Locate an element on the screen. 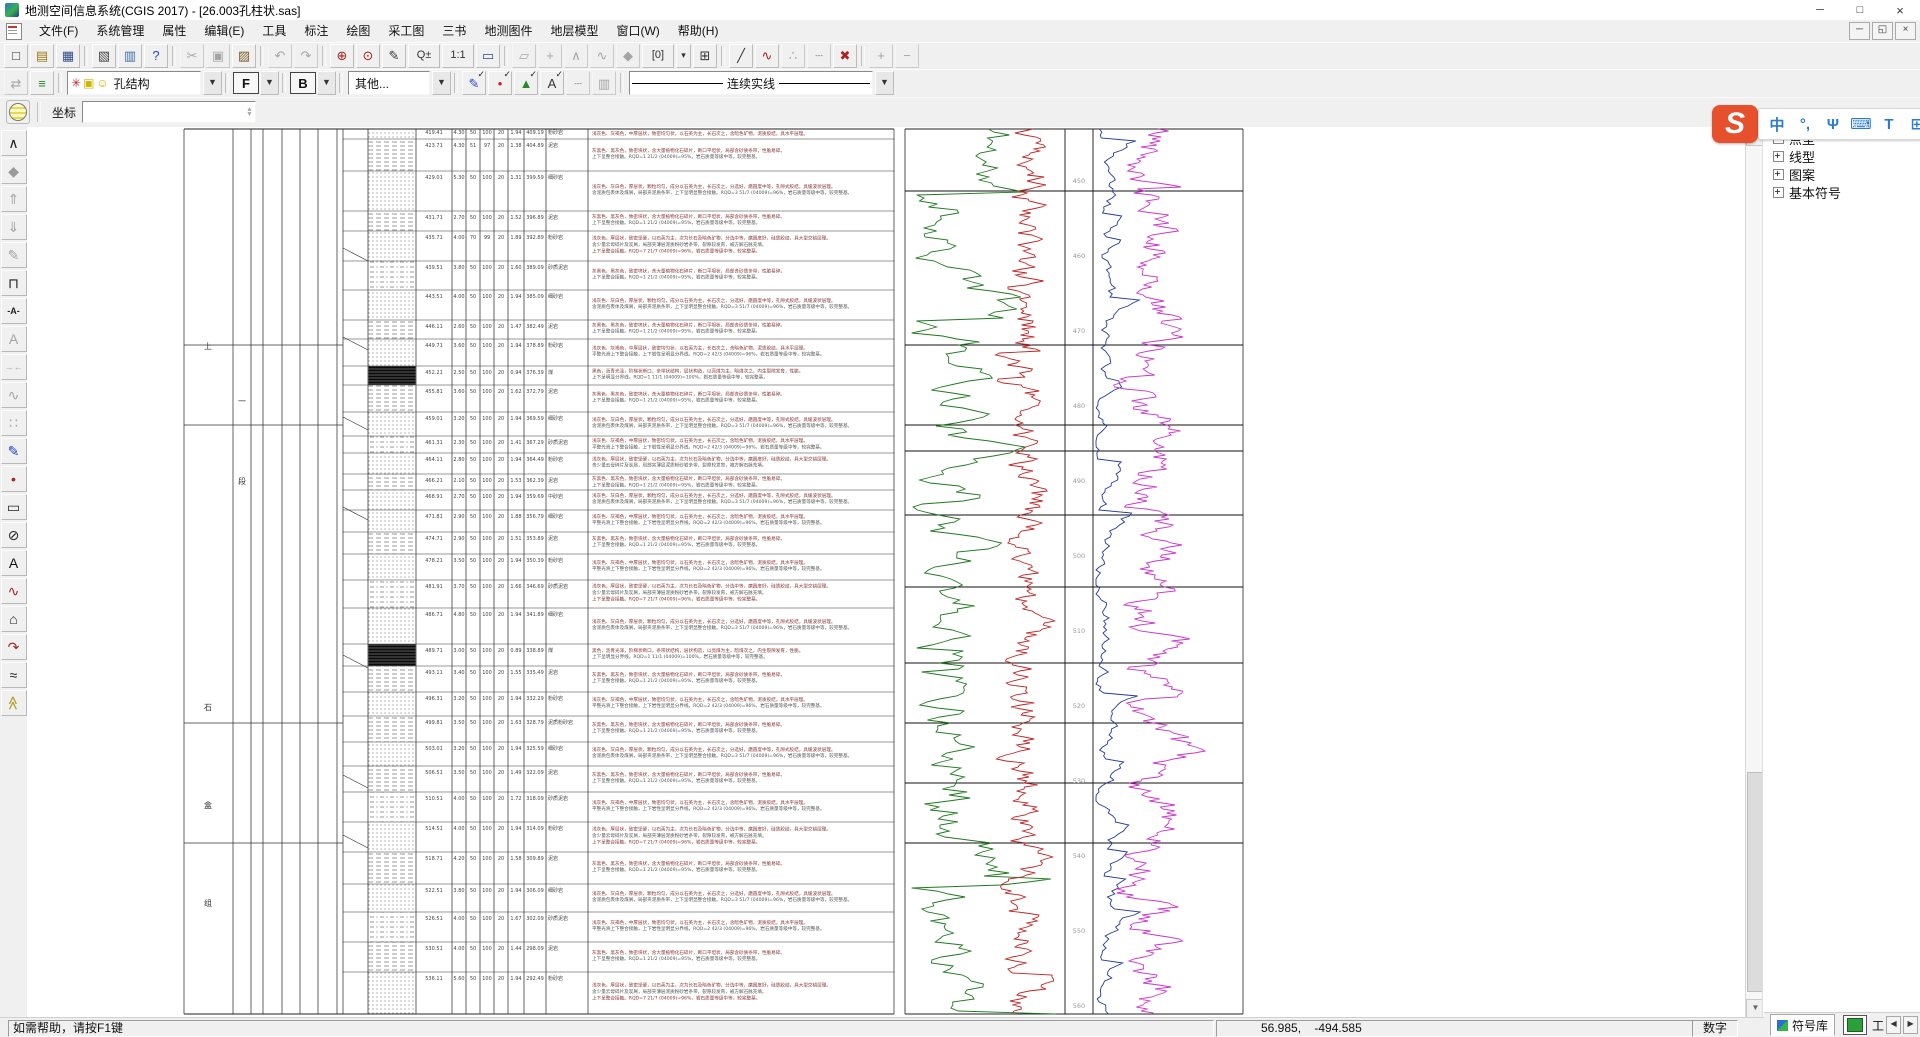 The width and height of the screenshot is (1920, 1037). measure-button: ┄ is located at coordinates (578, 83).